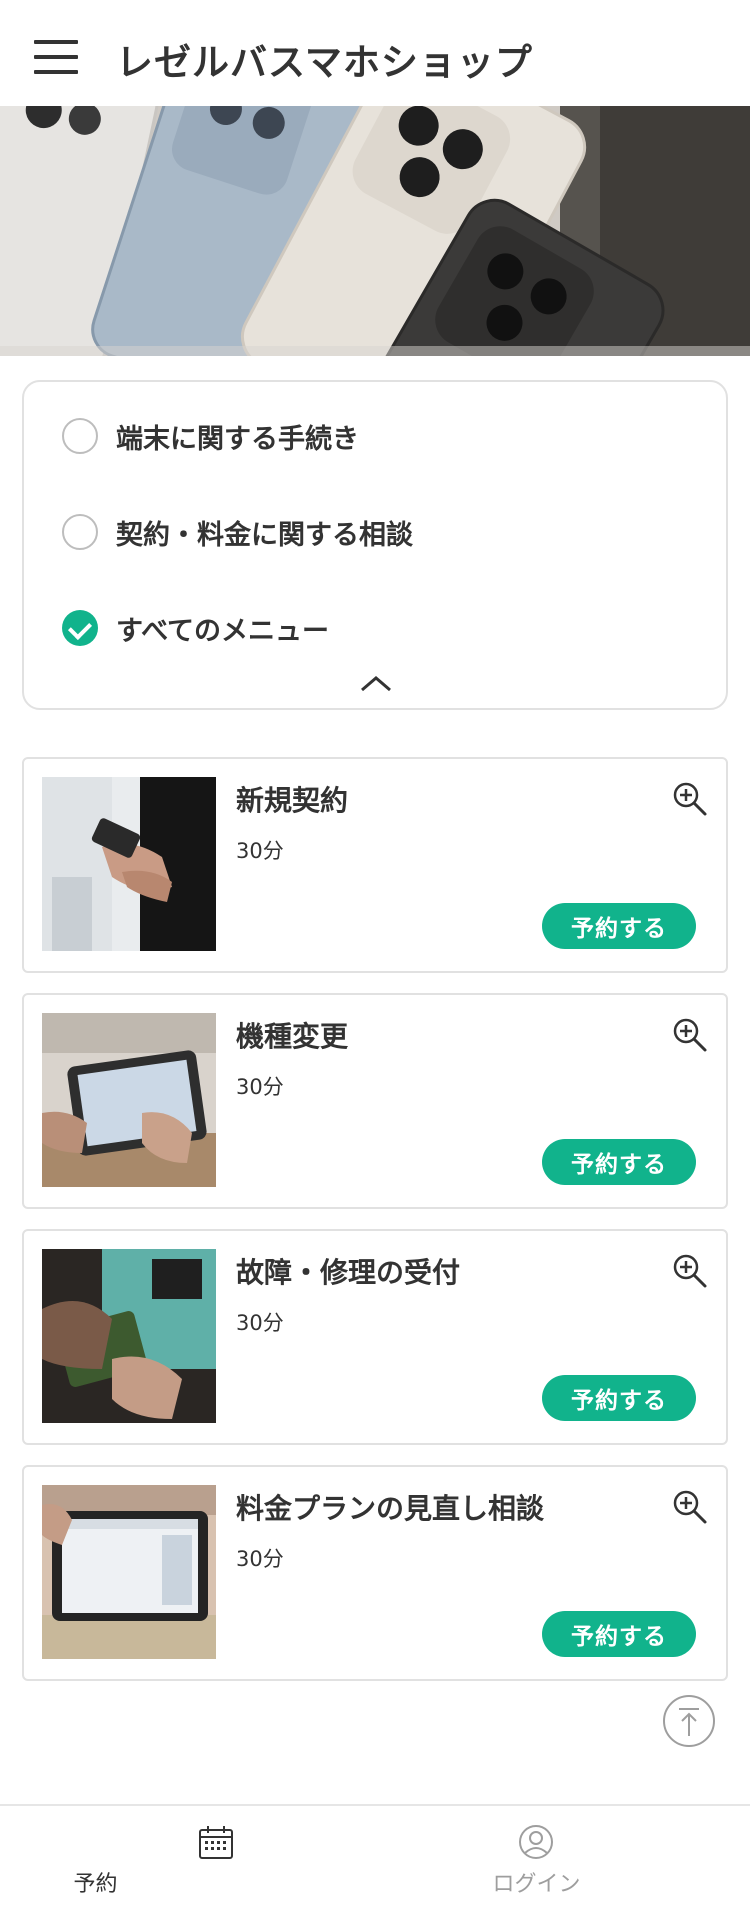  I want to click on app-header: レゼルバスマホショップ, so click(375, 53).